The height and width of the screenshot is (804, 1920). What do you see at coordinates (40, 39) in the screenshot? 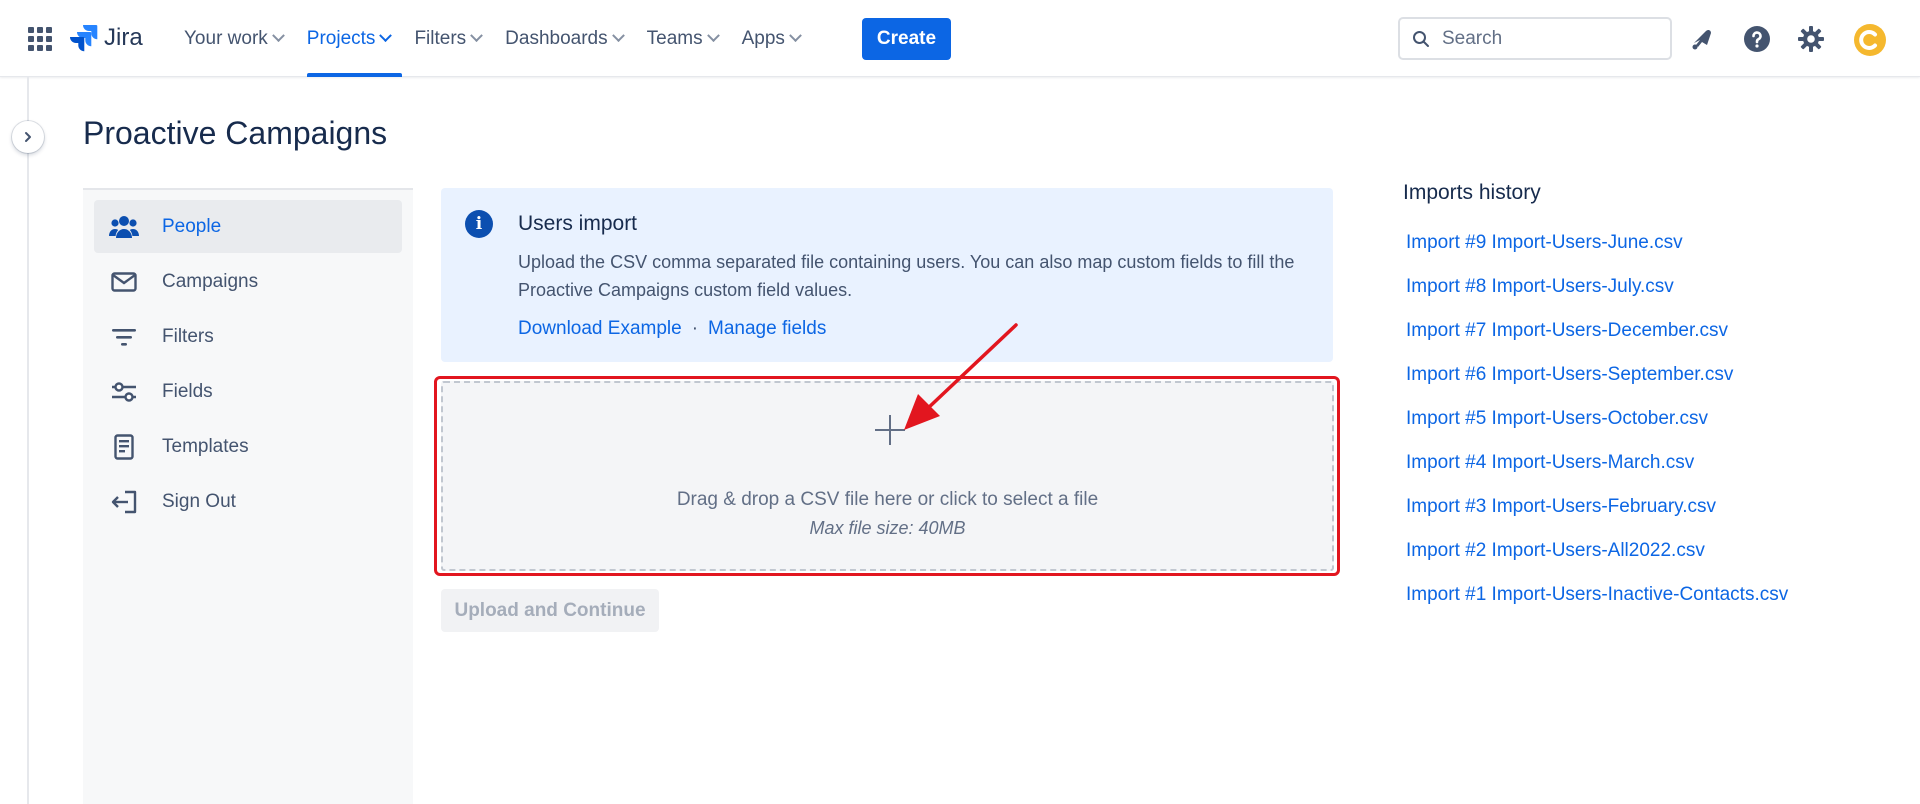
I see `app-switcher-icon` at bounding box center [40, 39].